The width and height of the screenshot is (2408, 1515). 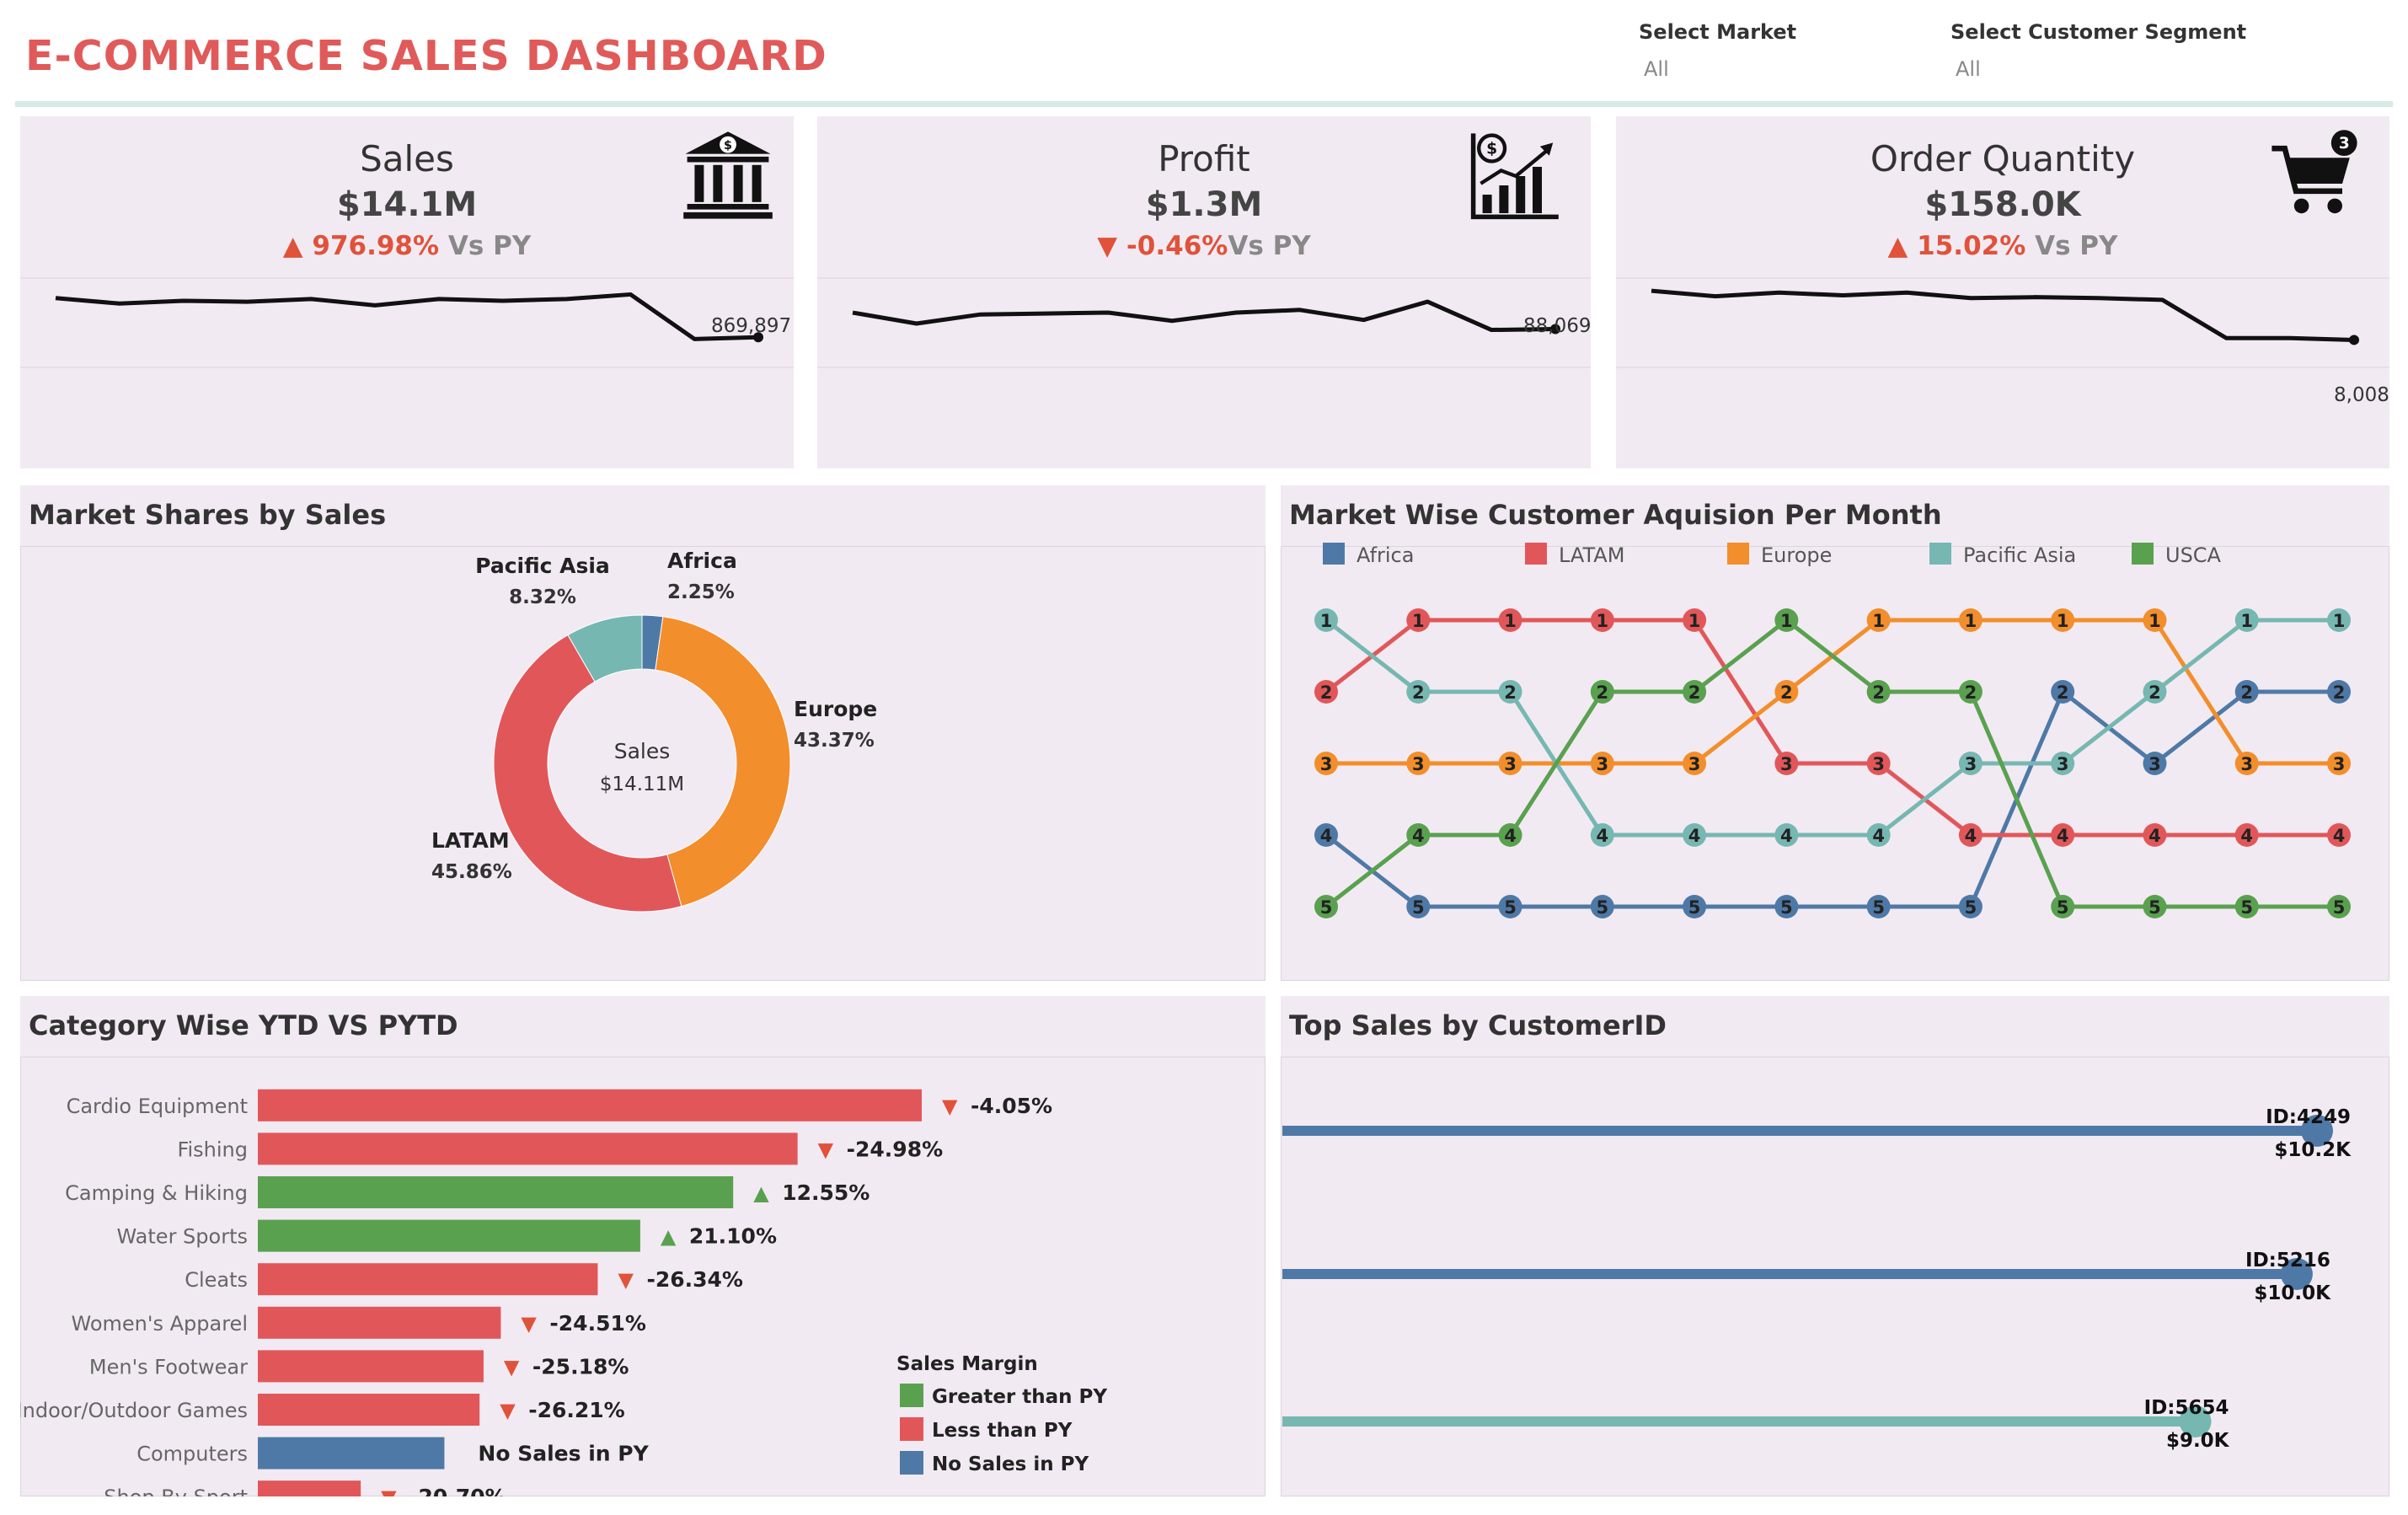 I want to click on select-market-value: All, so click(x=1720, y=69).